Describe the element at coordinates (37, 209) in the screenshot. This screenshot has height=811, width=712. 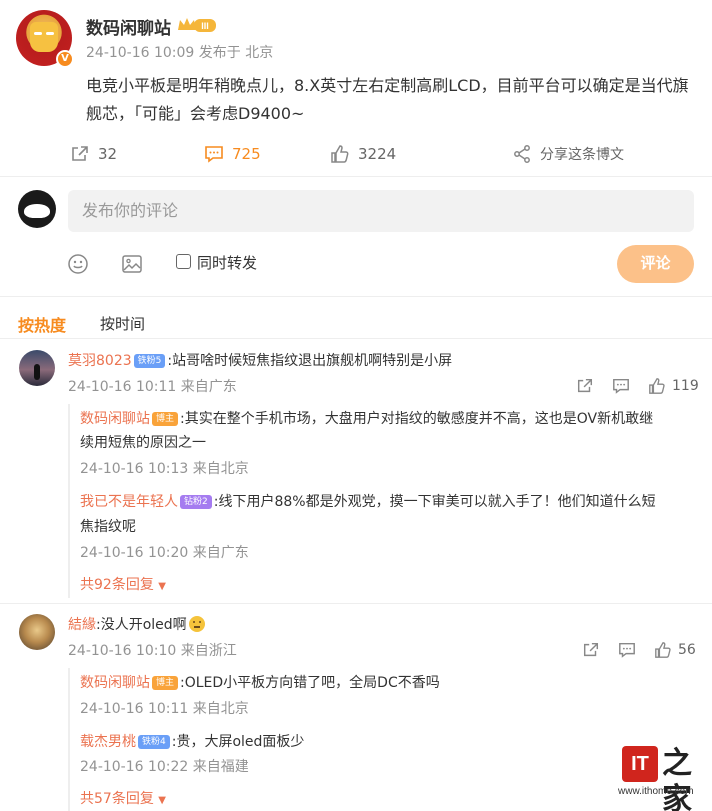
I see `my-avatar` at that location.